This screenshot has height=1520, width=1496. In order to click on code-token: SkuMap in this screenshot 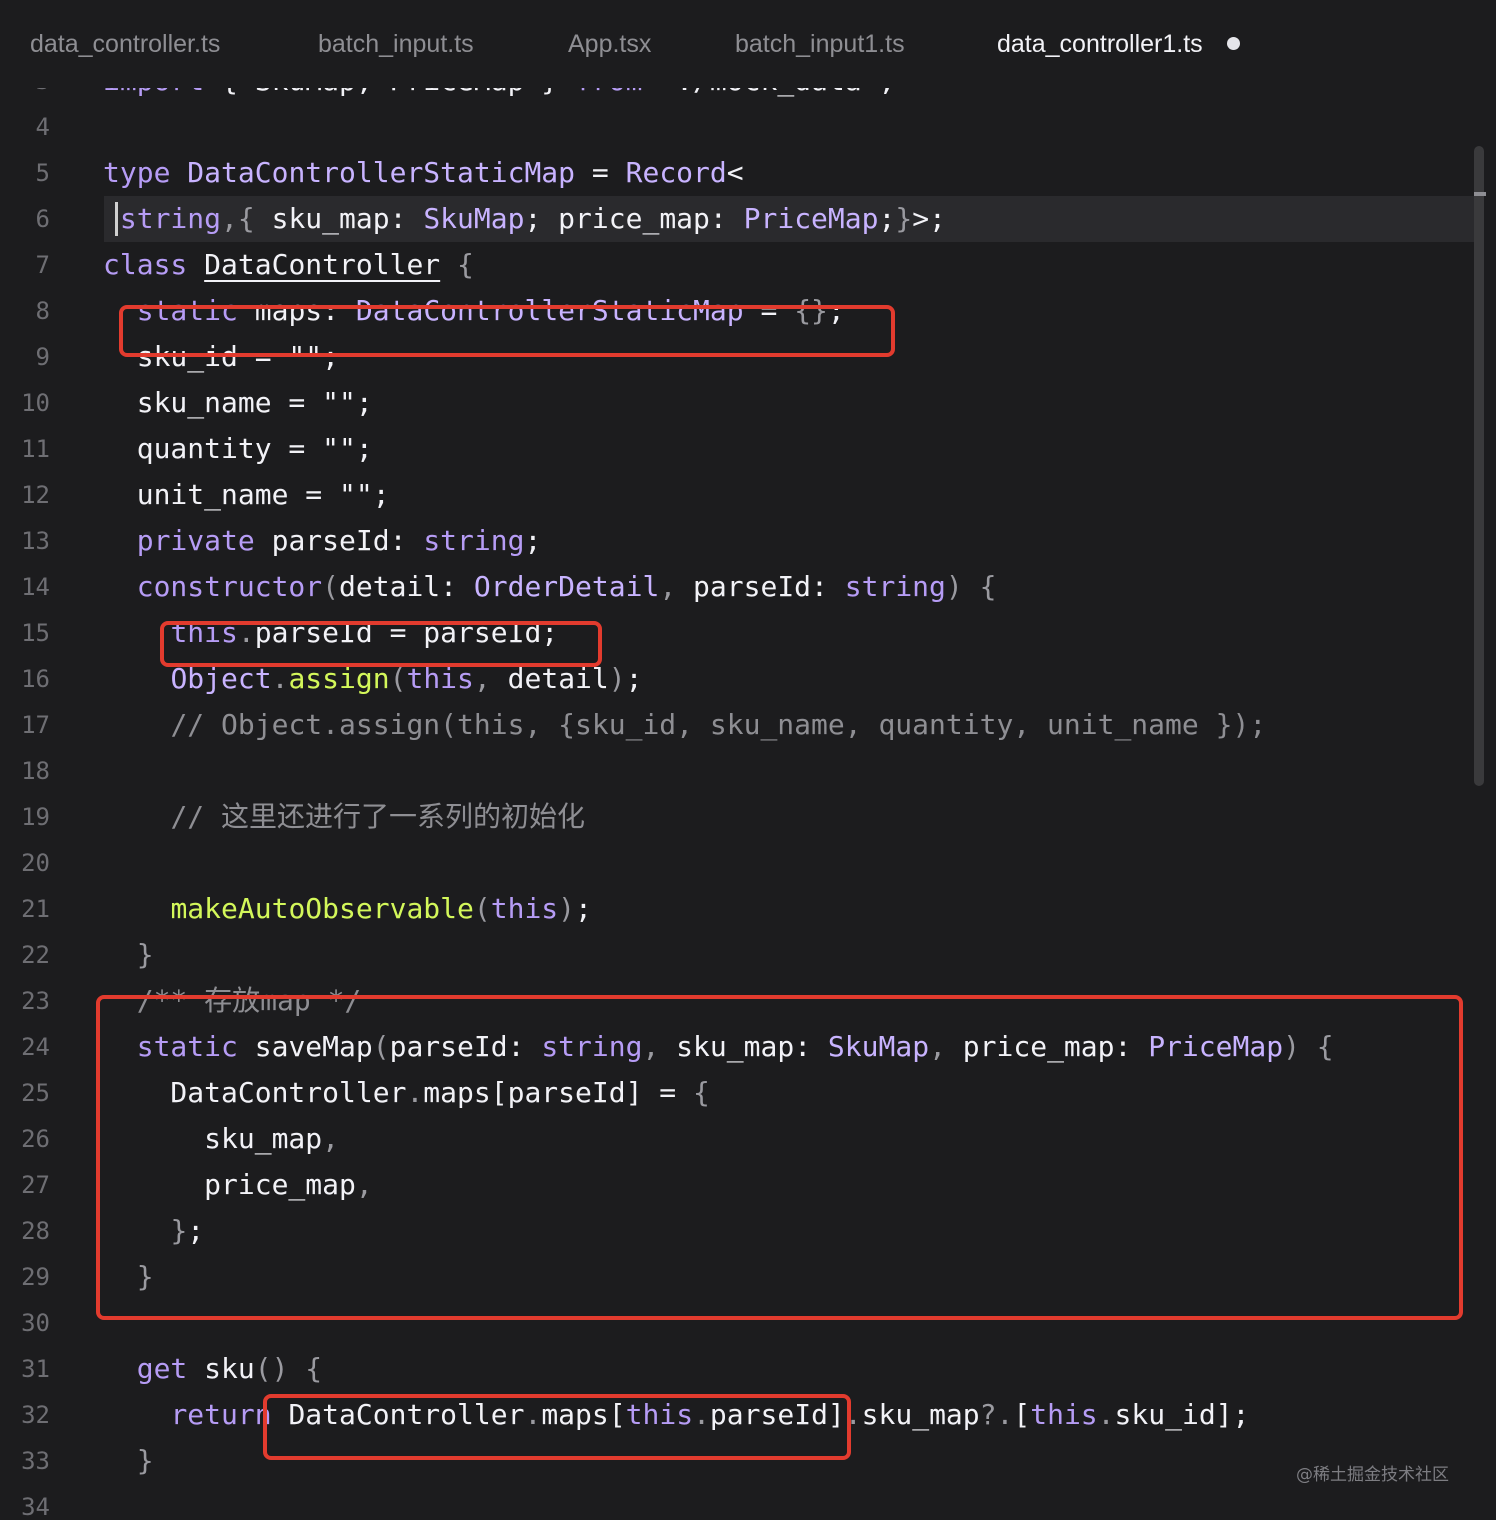, I will do `click(474, 218)`.